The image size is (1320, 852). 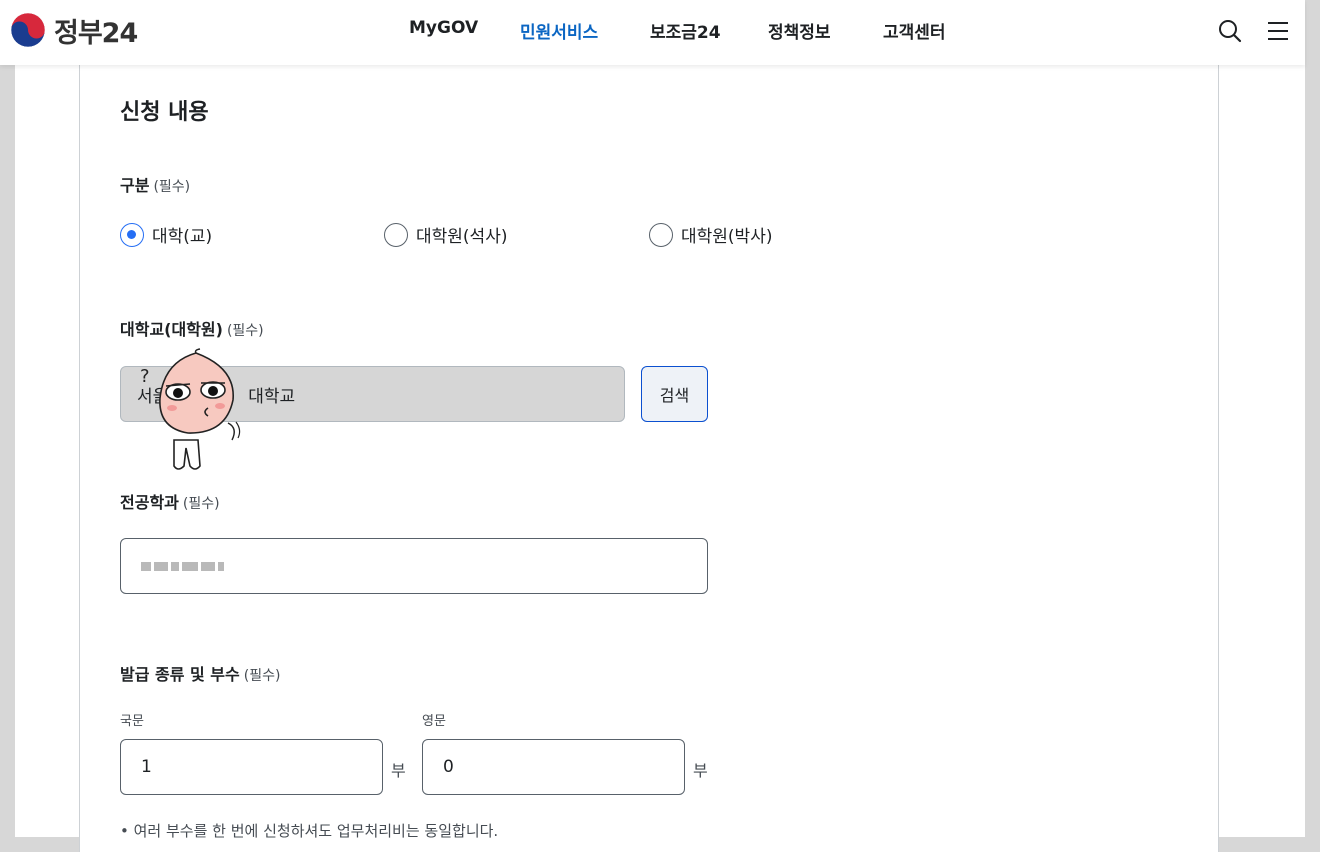 I want to click on korean-copies-unit: 부, so click(x=398, y=770).